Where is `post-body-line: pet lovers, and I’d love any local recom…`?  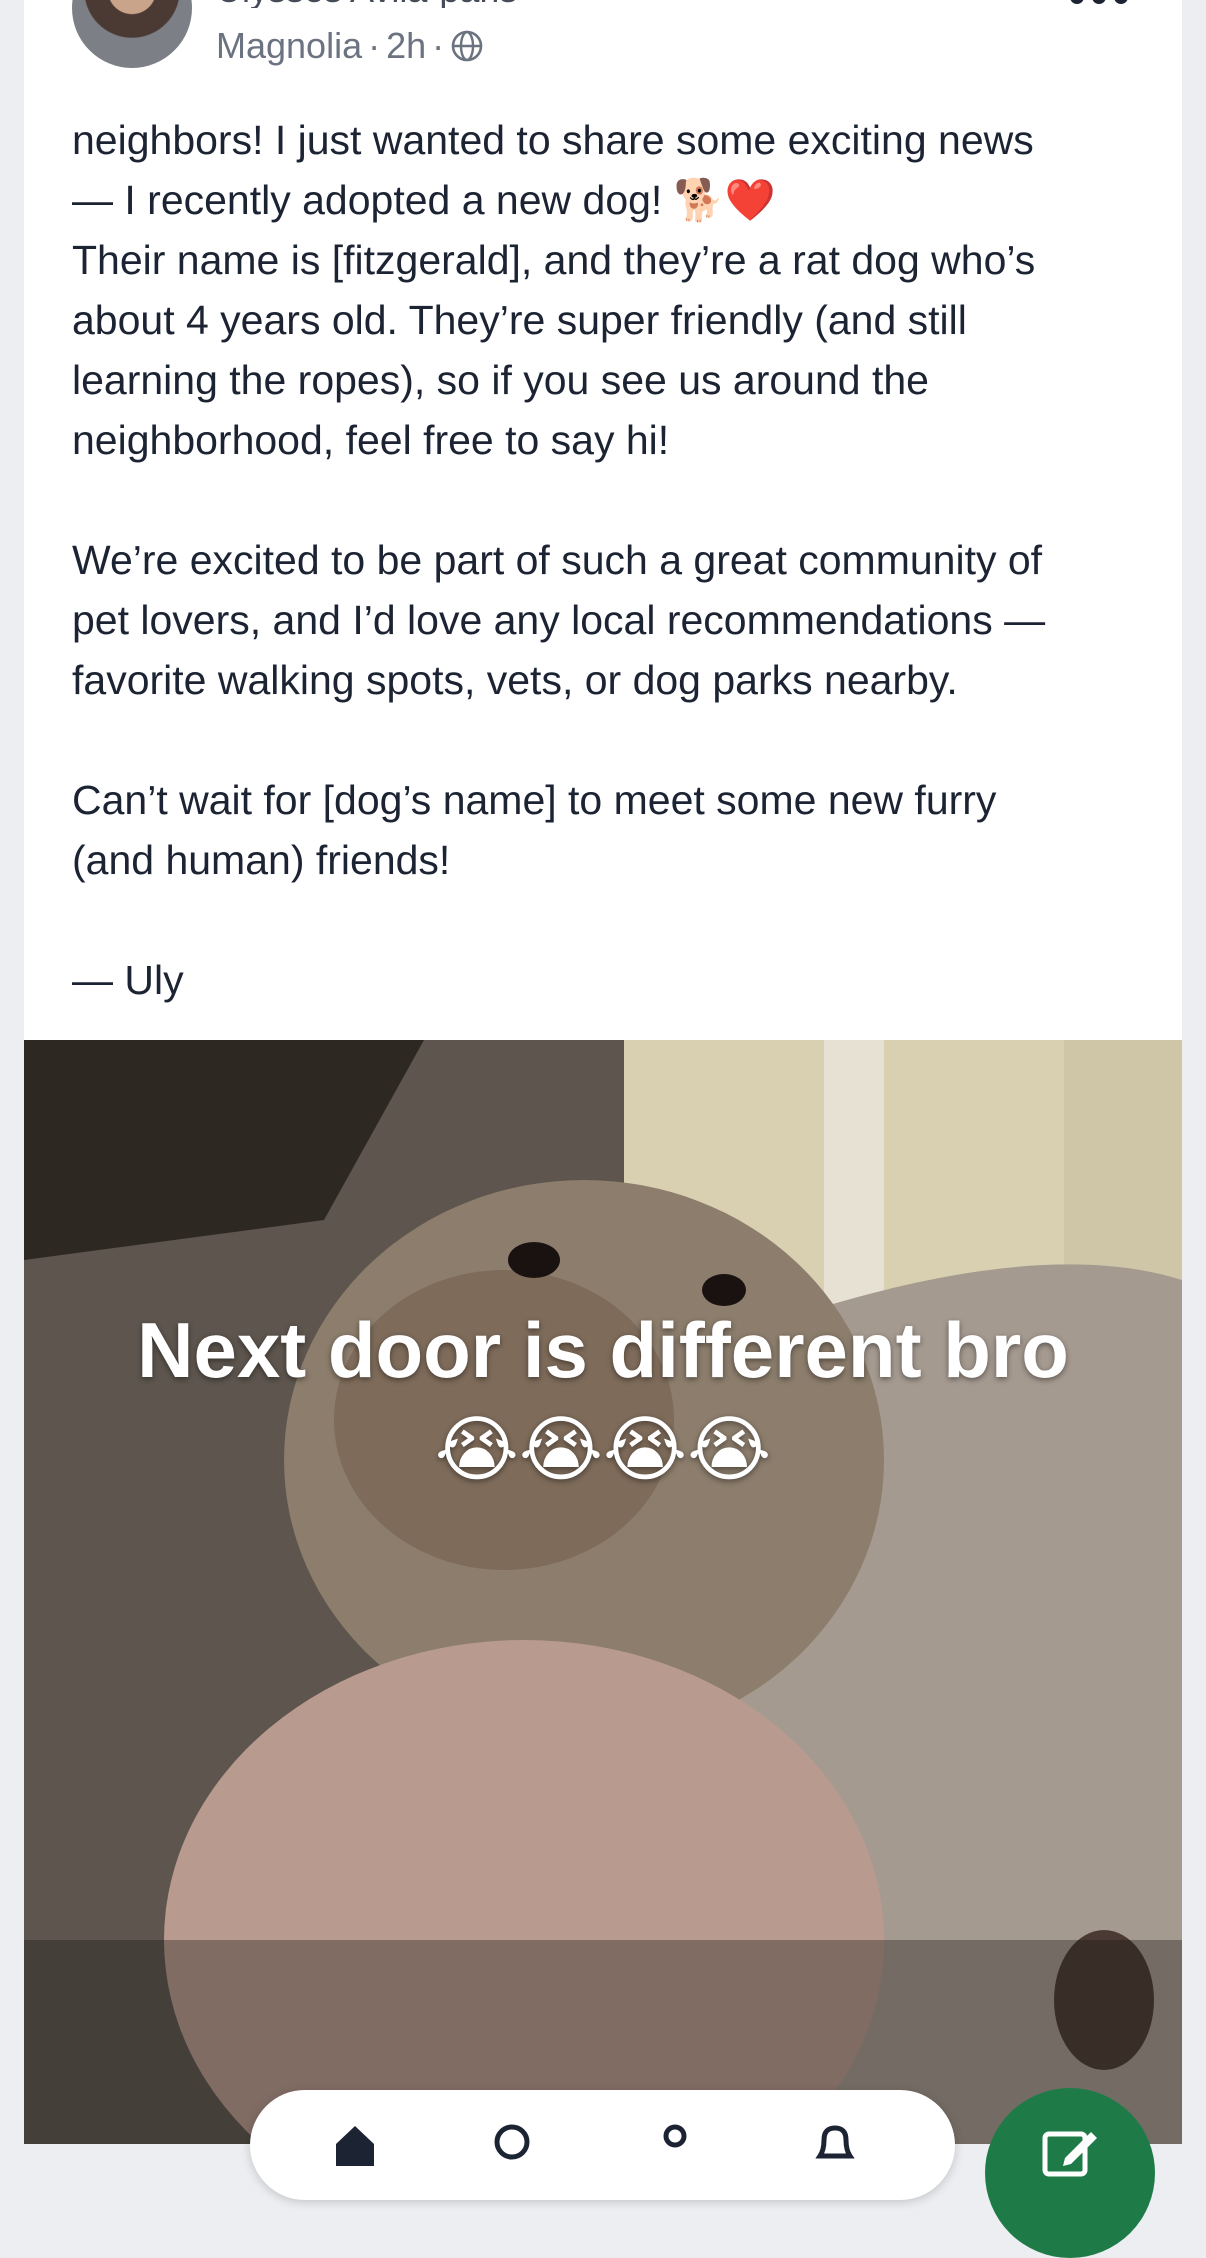 post-body-line: pet lovers, and I’d love any local recom… is located at coordinates (559, 620).